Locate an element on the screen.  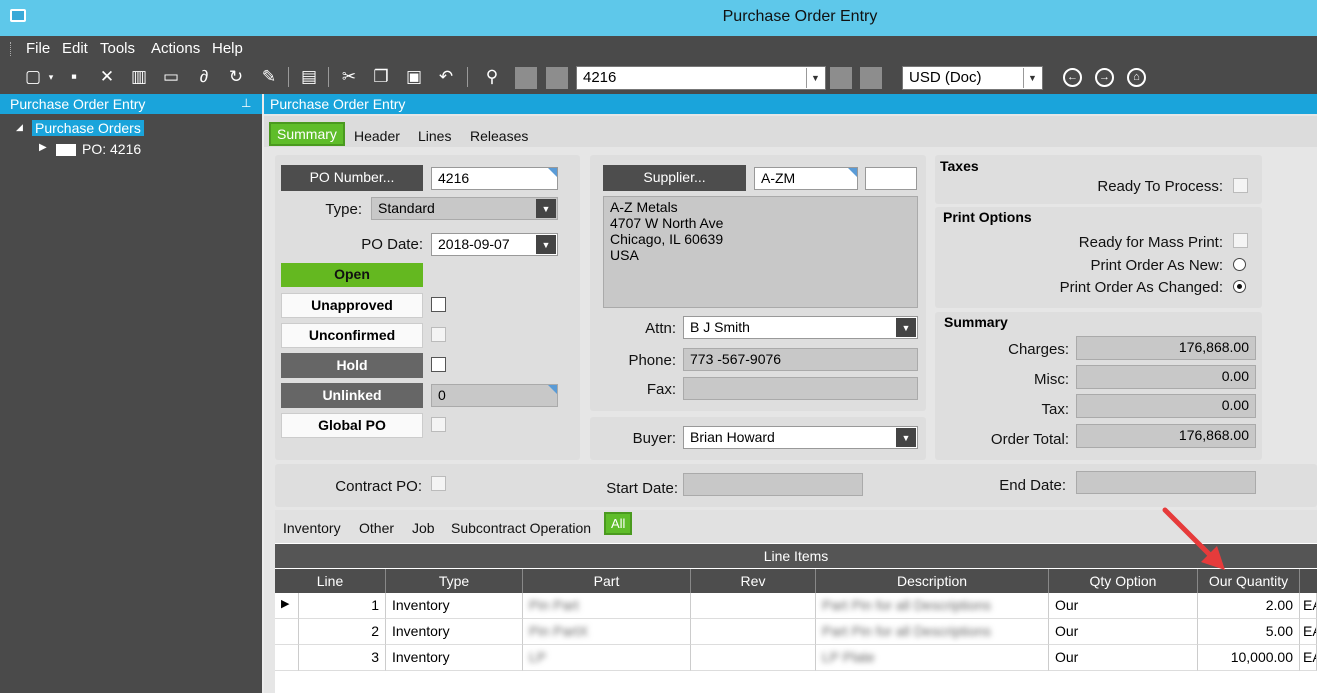
last-record-button is located at coordinates (871, 78).